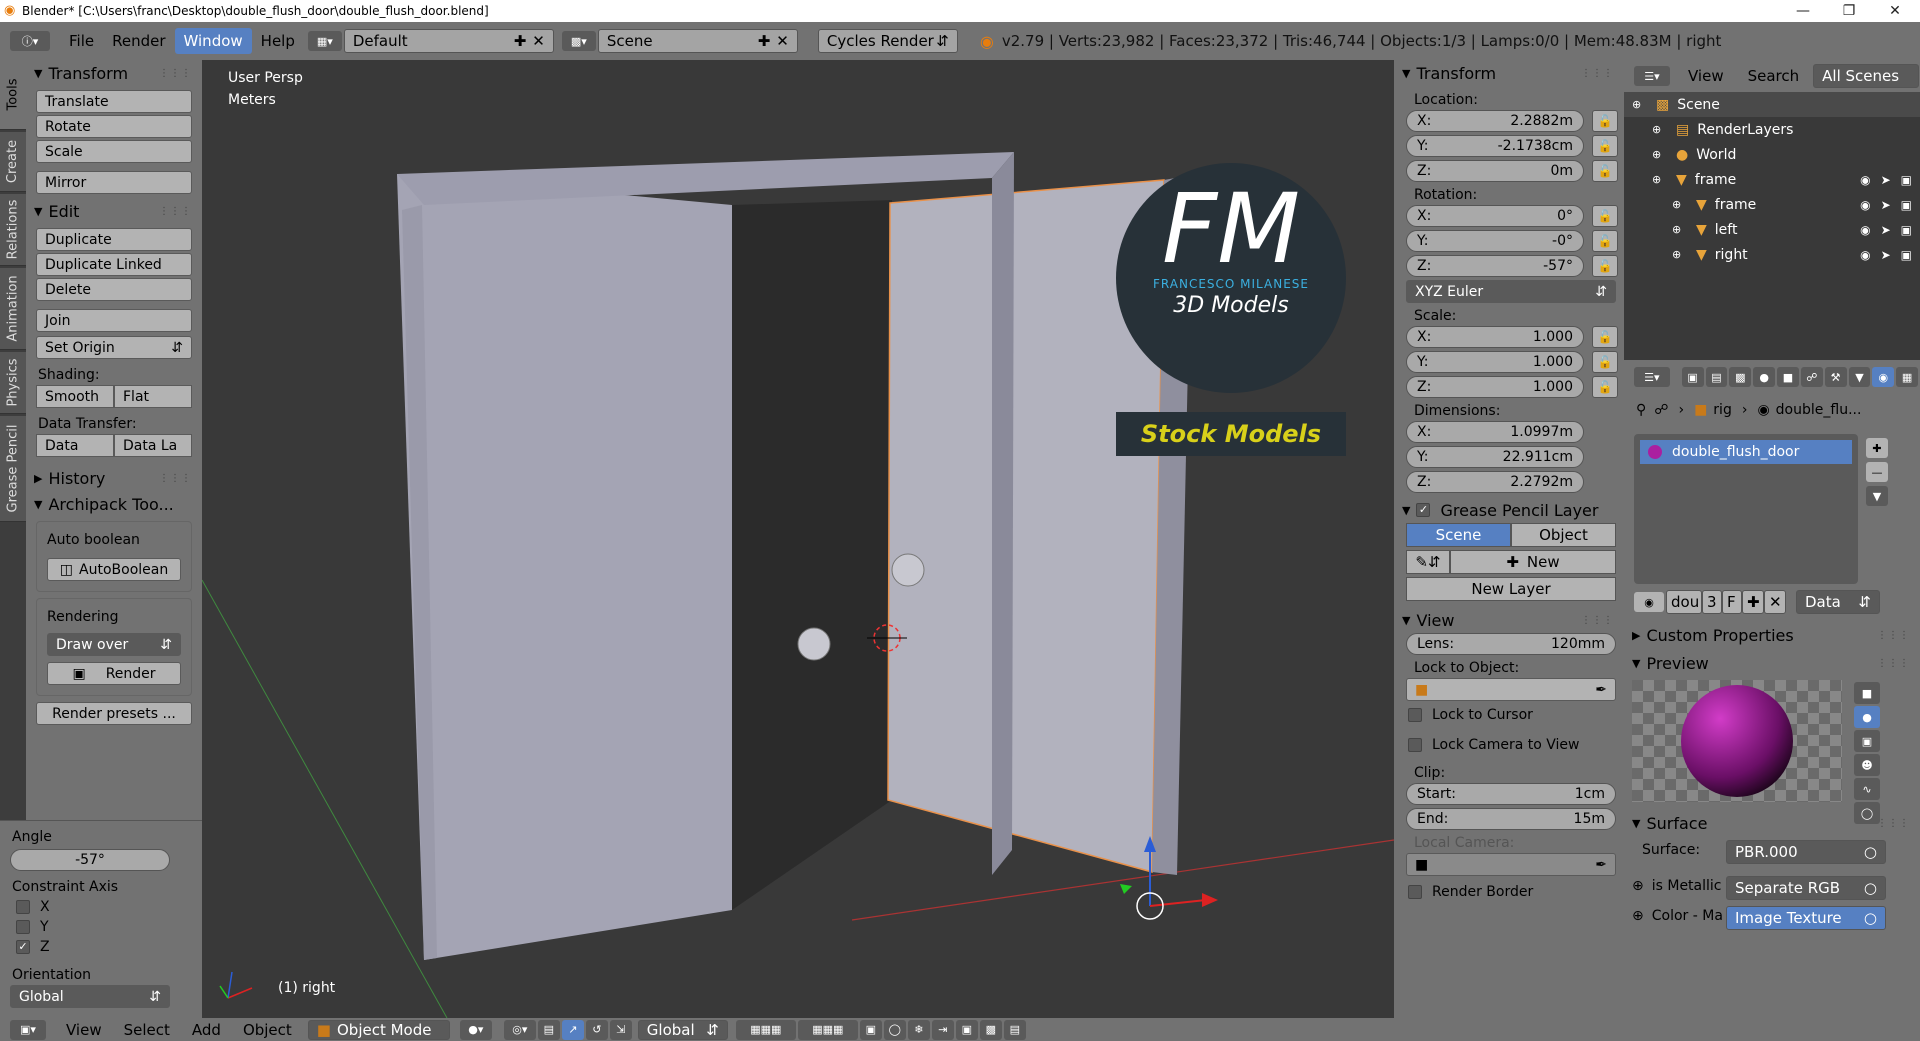 The image size is (1920, 1041). Describe the element at coordinates (267, 1030) in the screenshot. I see `object-menu: Object` at that location.